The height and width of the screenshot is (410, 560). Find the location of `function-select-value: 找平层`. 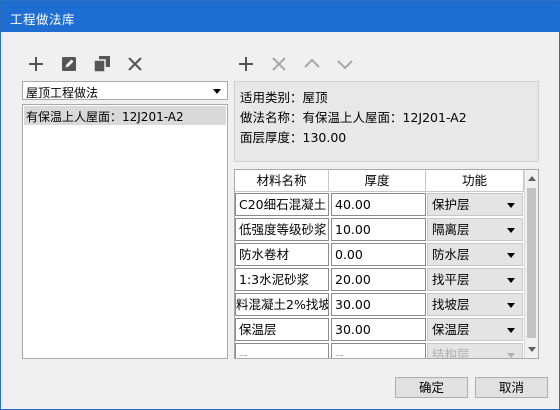

function-select-value: 找平层 is located at coordinates (451, 279).